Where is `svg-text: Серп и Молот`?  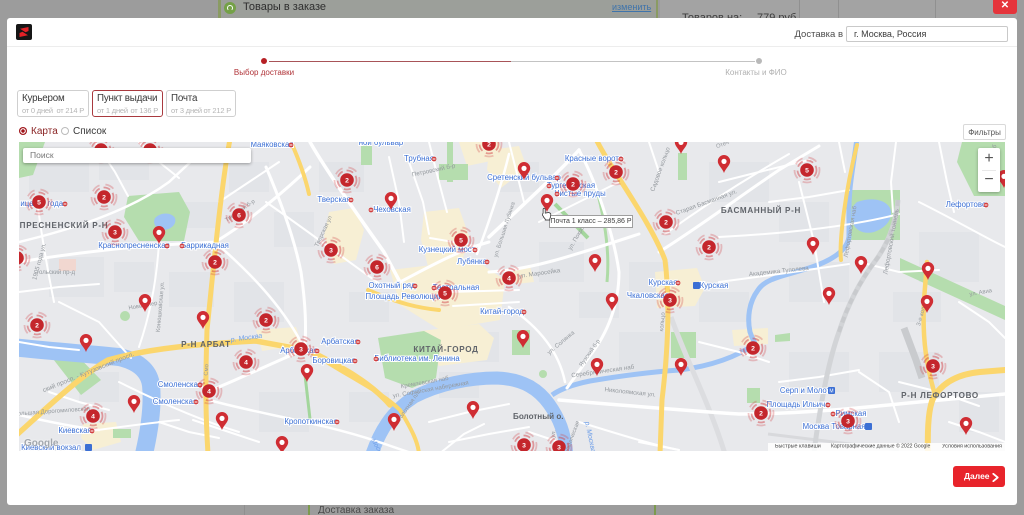
svg-text: Серп и Молот is located at coordinates (805, 390).